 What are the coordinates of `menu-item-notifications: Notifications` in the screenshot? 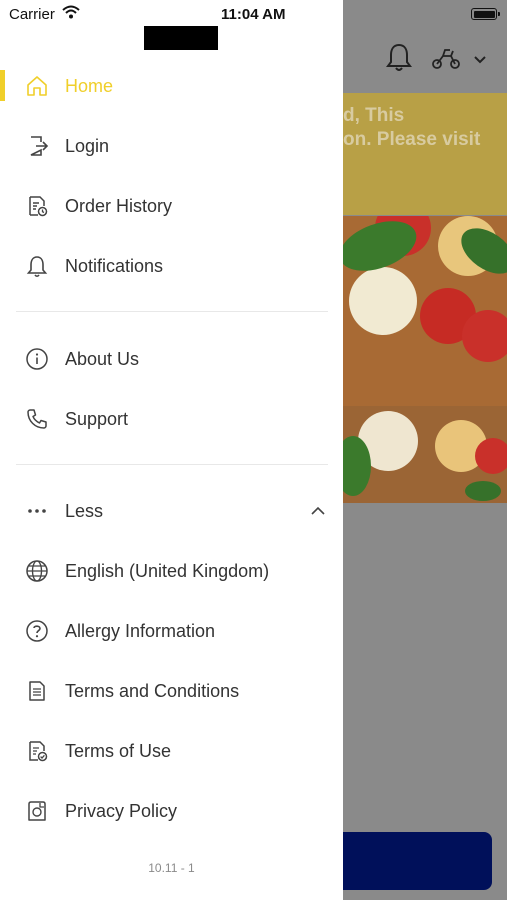 It's located at (171, 266).